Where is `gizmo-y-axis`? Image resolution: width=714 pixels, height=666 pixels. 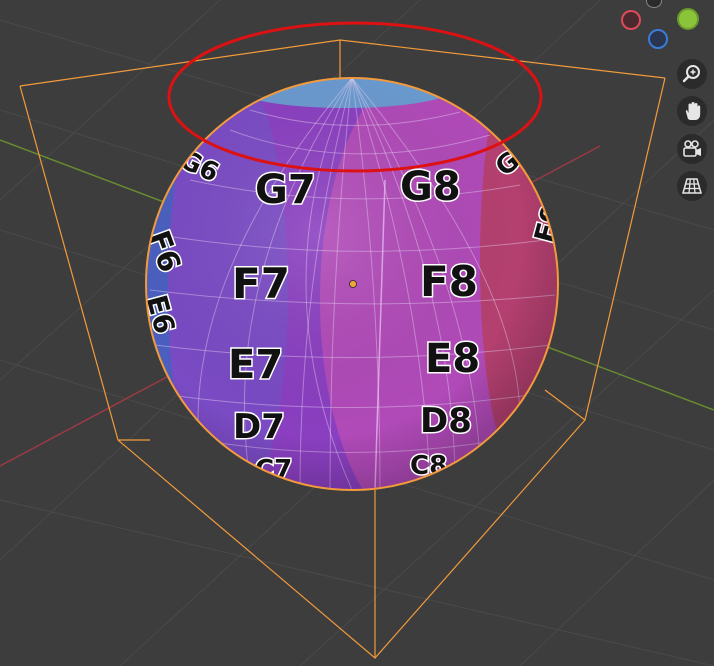
gizmo-y-axis is located at coordinates (688, 19).